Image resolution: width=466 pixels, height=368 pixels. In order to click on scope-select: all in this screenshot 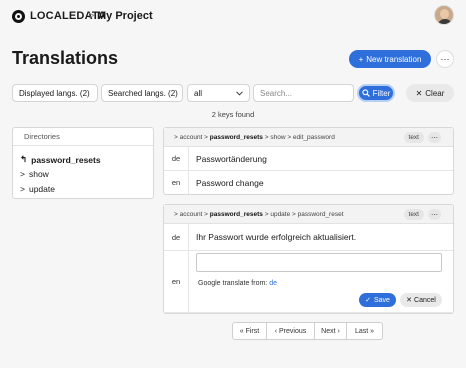, I will do `click(218, 93)`.